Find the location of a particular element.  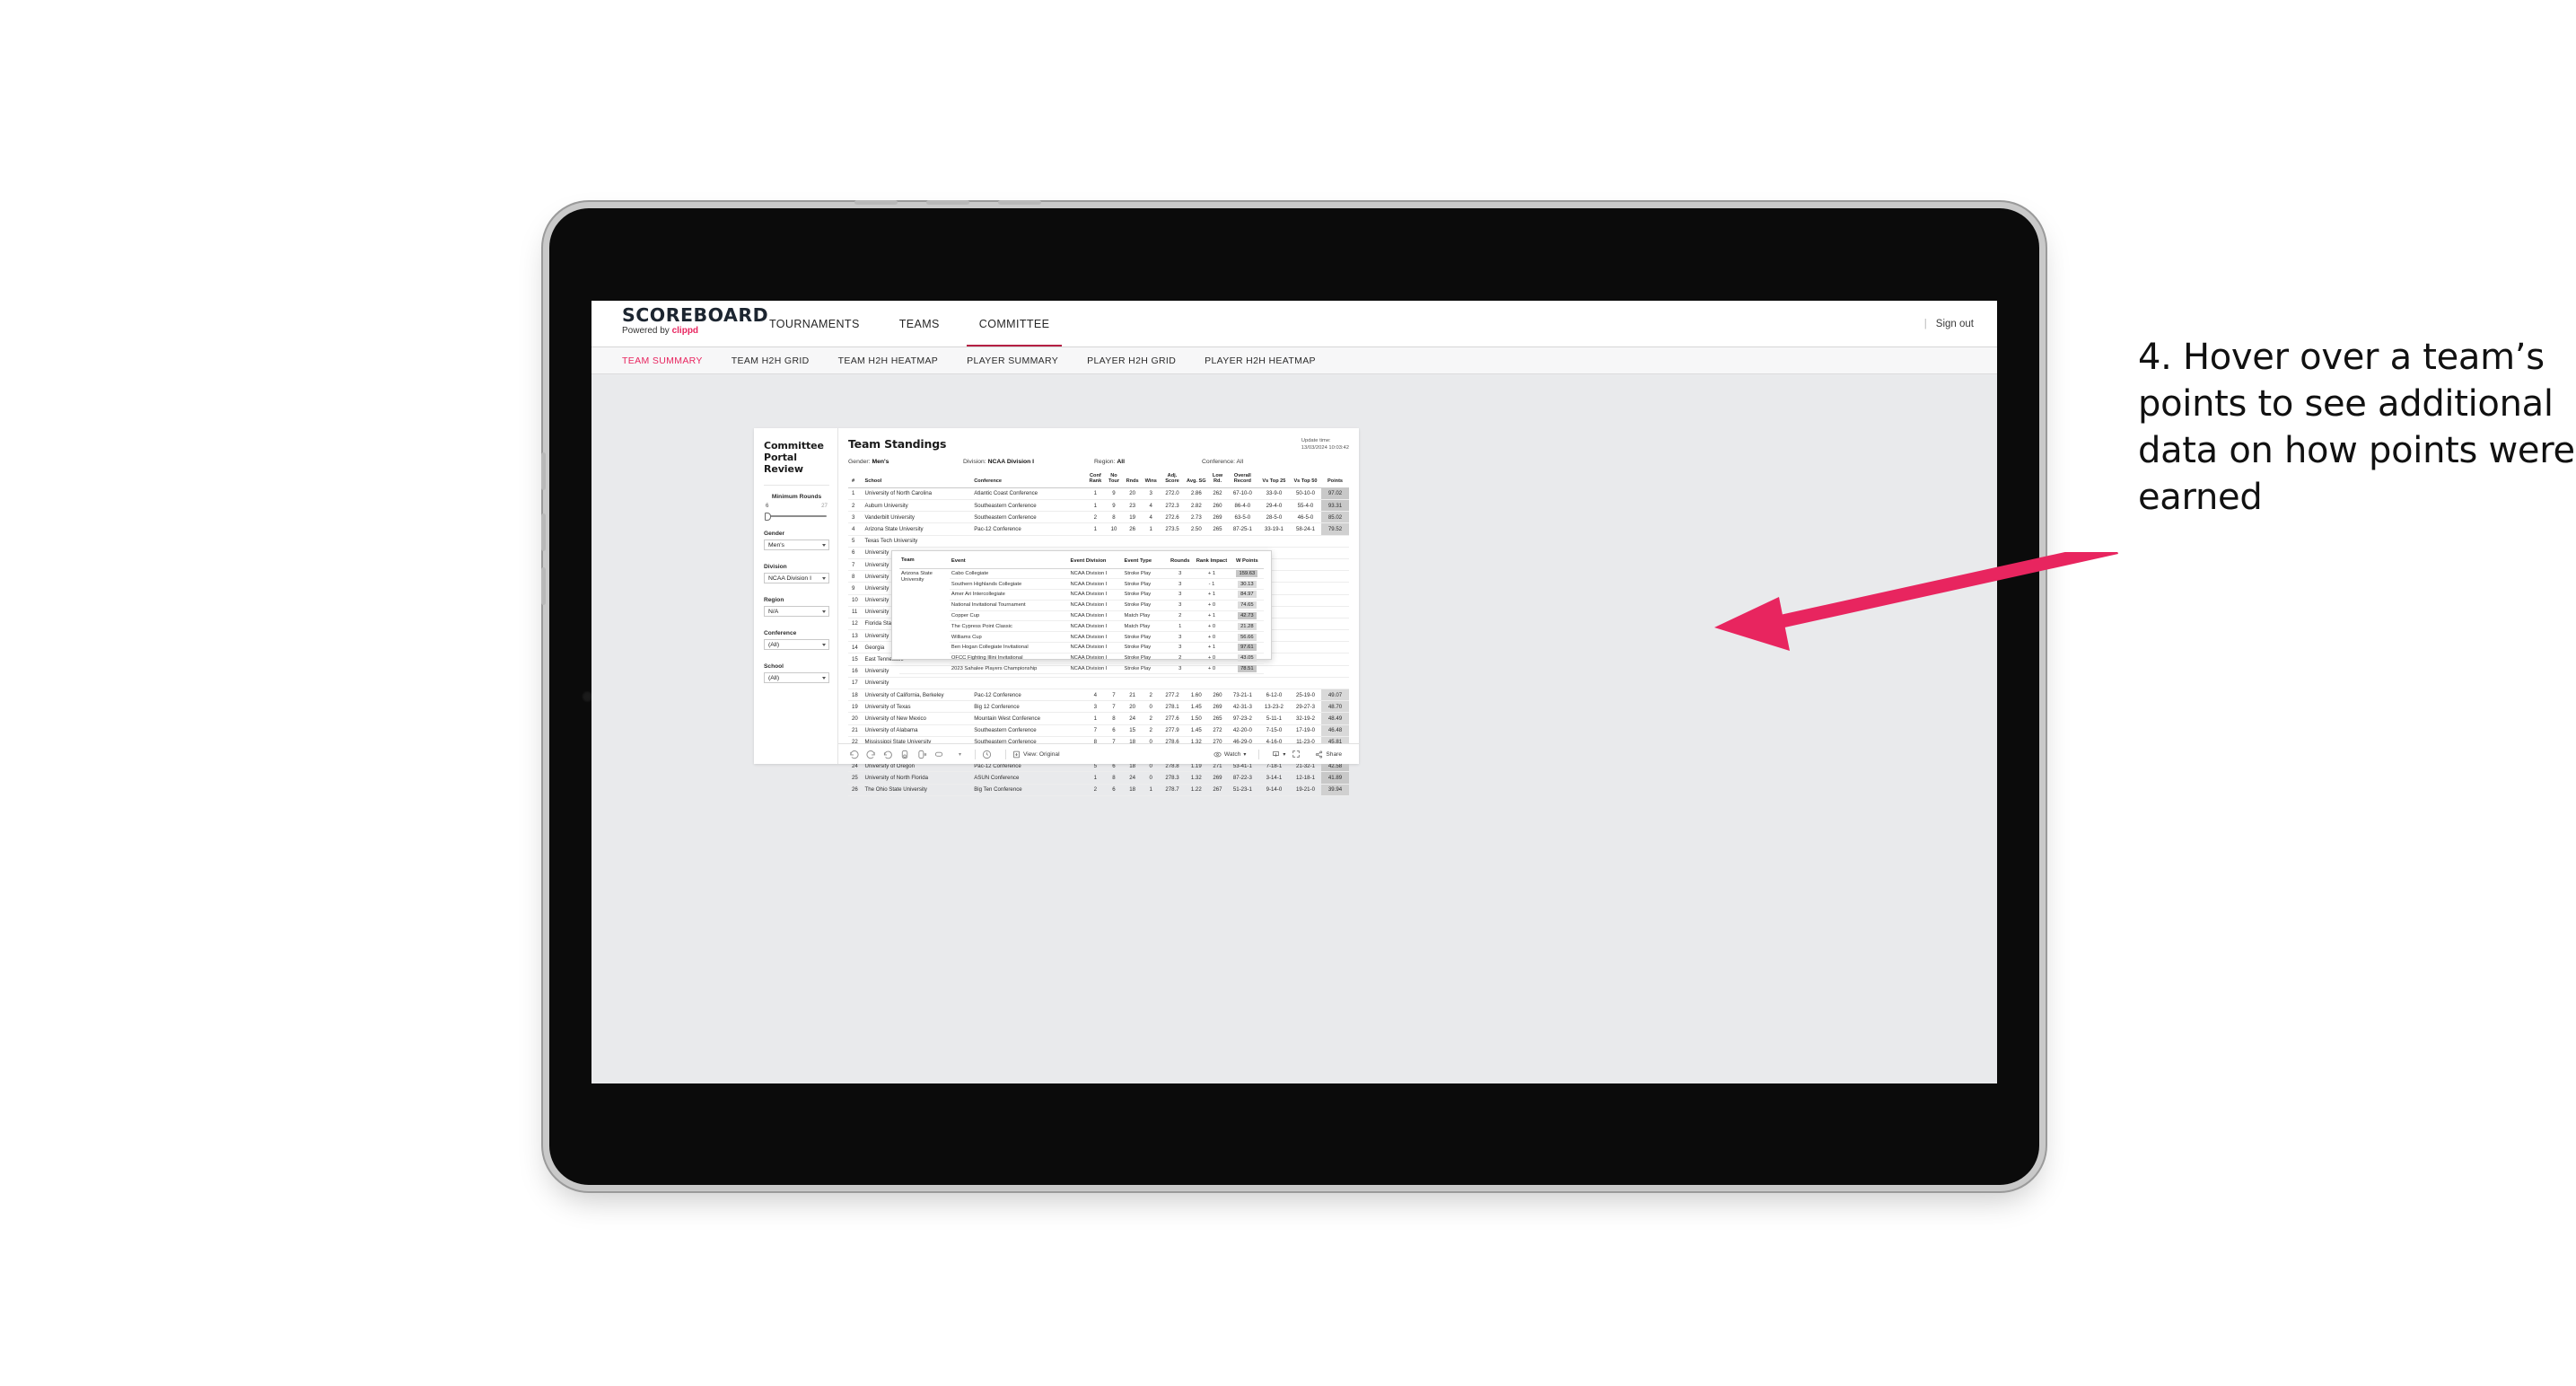

filter-conference: Conference (All) is located at coordinates (796, 640).